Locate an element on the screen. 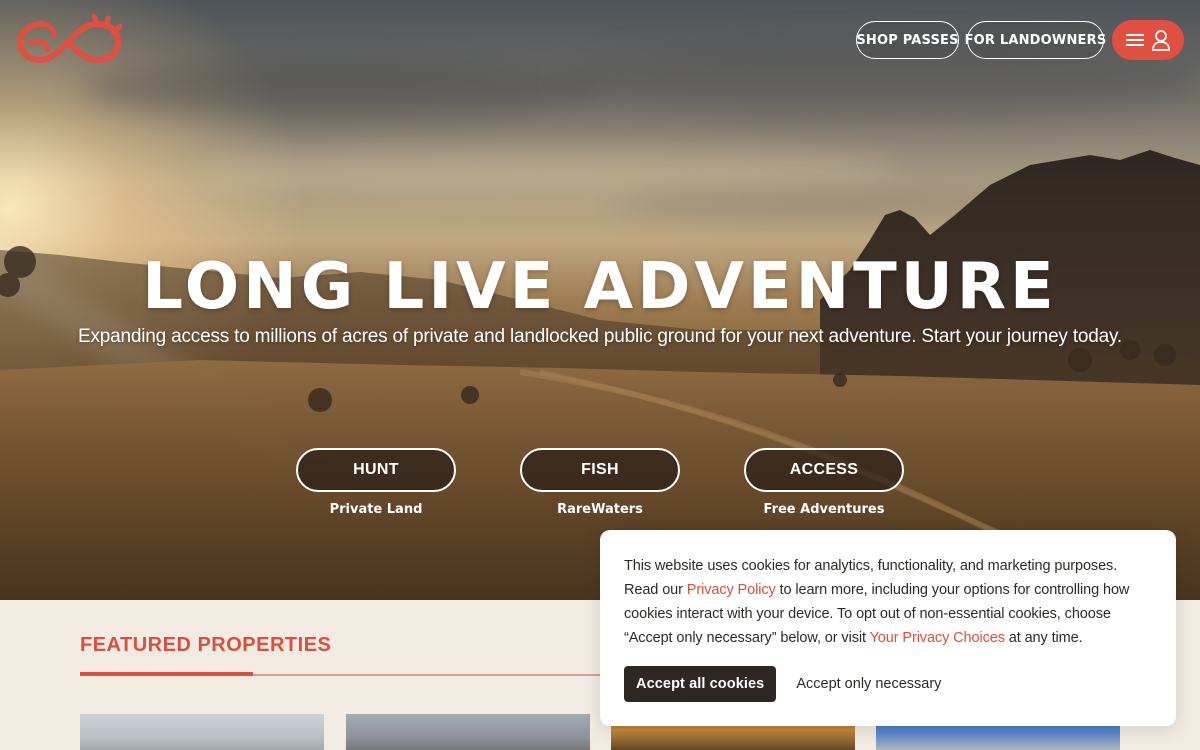 This screenshot has width=1200, height=750. access-button: ACCESS is located at coordinates (824, 470).